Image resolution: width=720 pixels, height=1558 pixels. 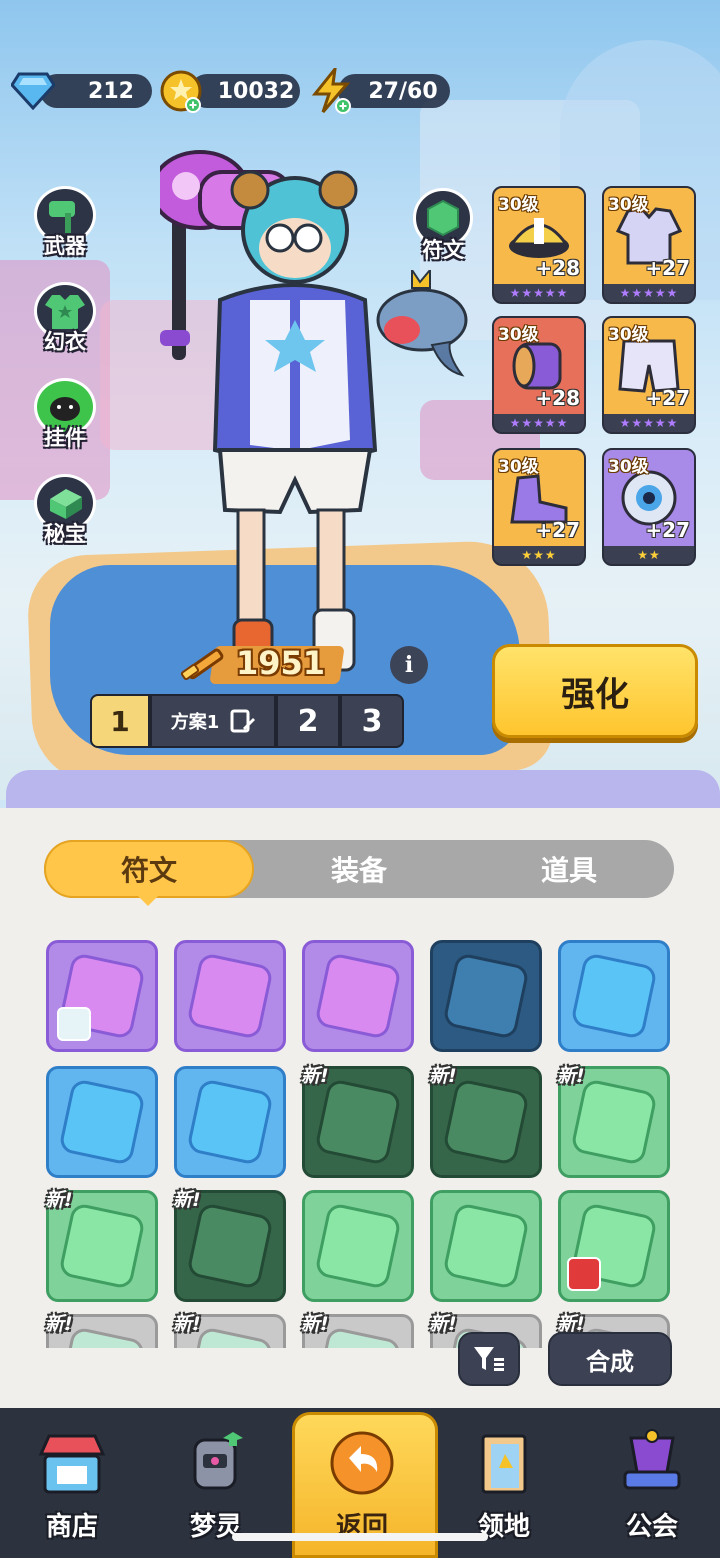 What do you see at coordinates (148, 901) in the screenshot?
I see `active-tab-pointer` at bounding box center [148, 901].